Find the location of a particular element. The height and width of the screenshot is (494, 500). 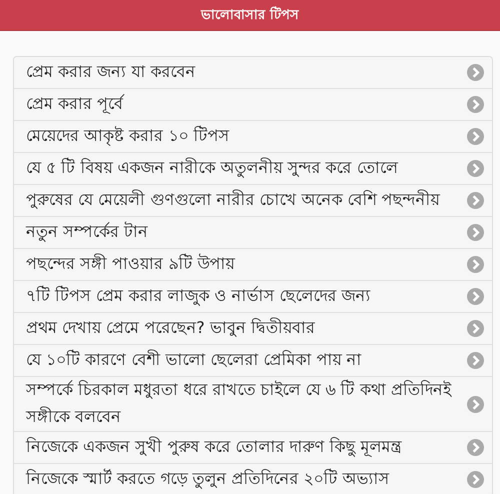

page-title: ভালোবাসার টিপস is located at coordinates (250, 14).